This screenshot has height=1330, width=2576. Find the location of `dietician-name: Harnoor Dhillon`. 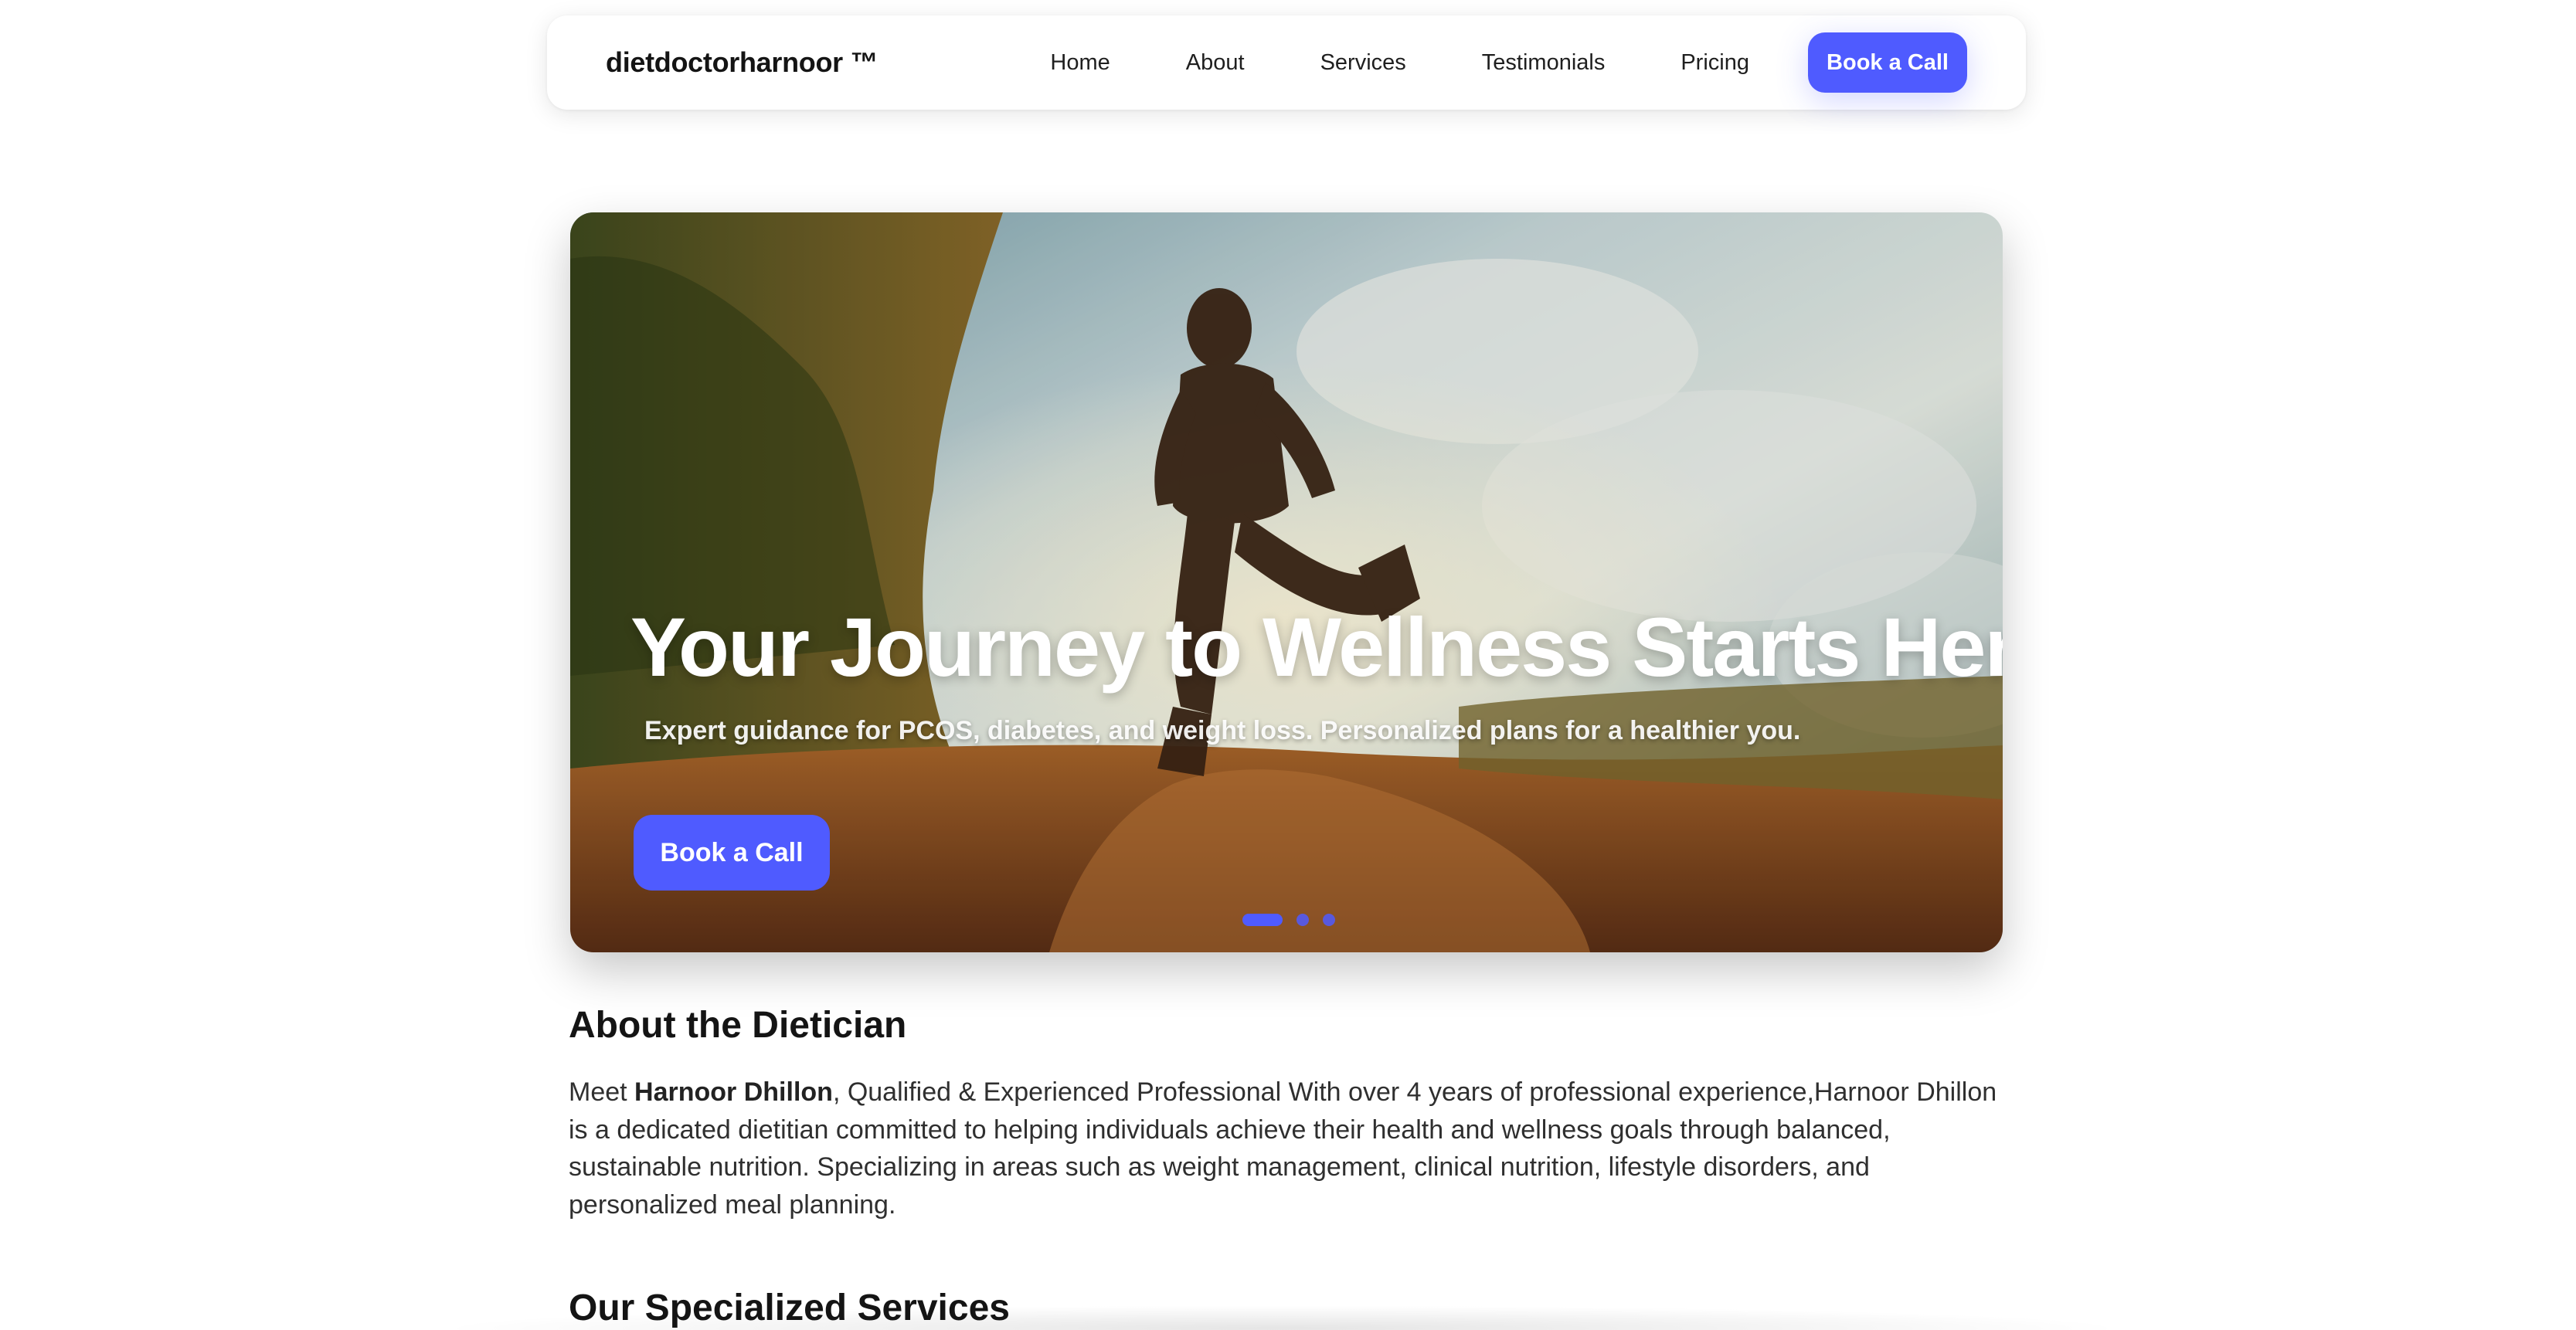

dietician-name: Harnoor Dhillon is located at coordinates (733, 1092).